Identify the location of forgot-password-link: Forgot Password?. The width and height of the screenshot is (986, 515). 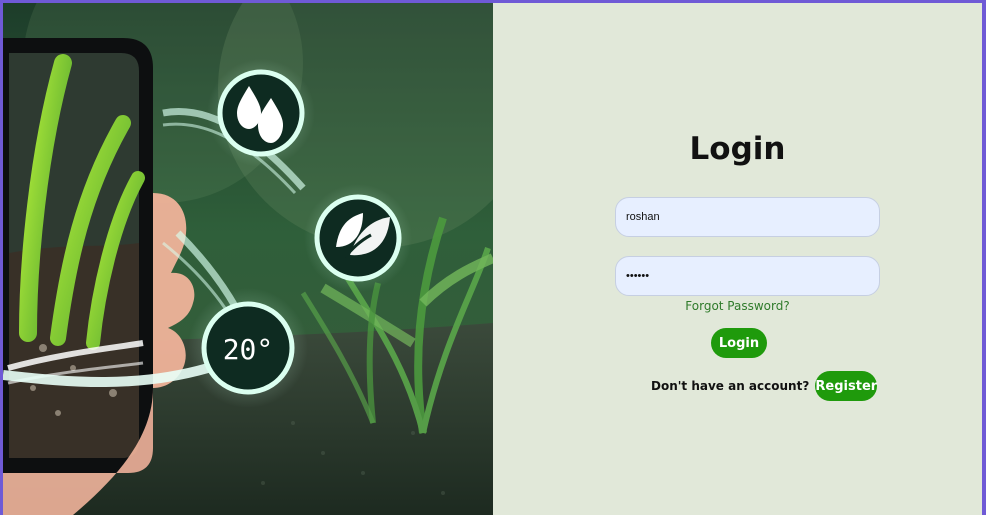
(737, 306).